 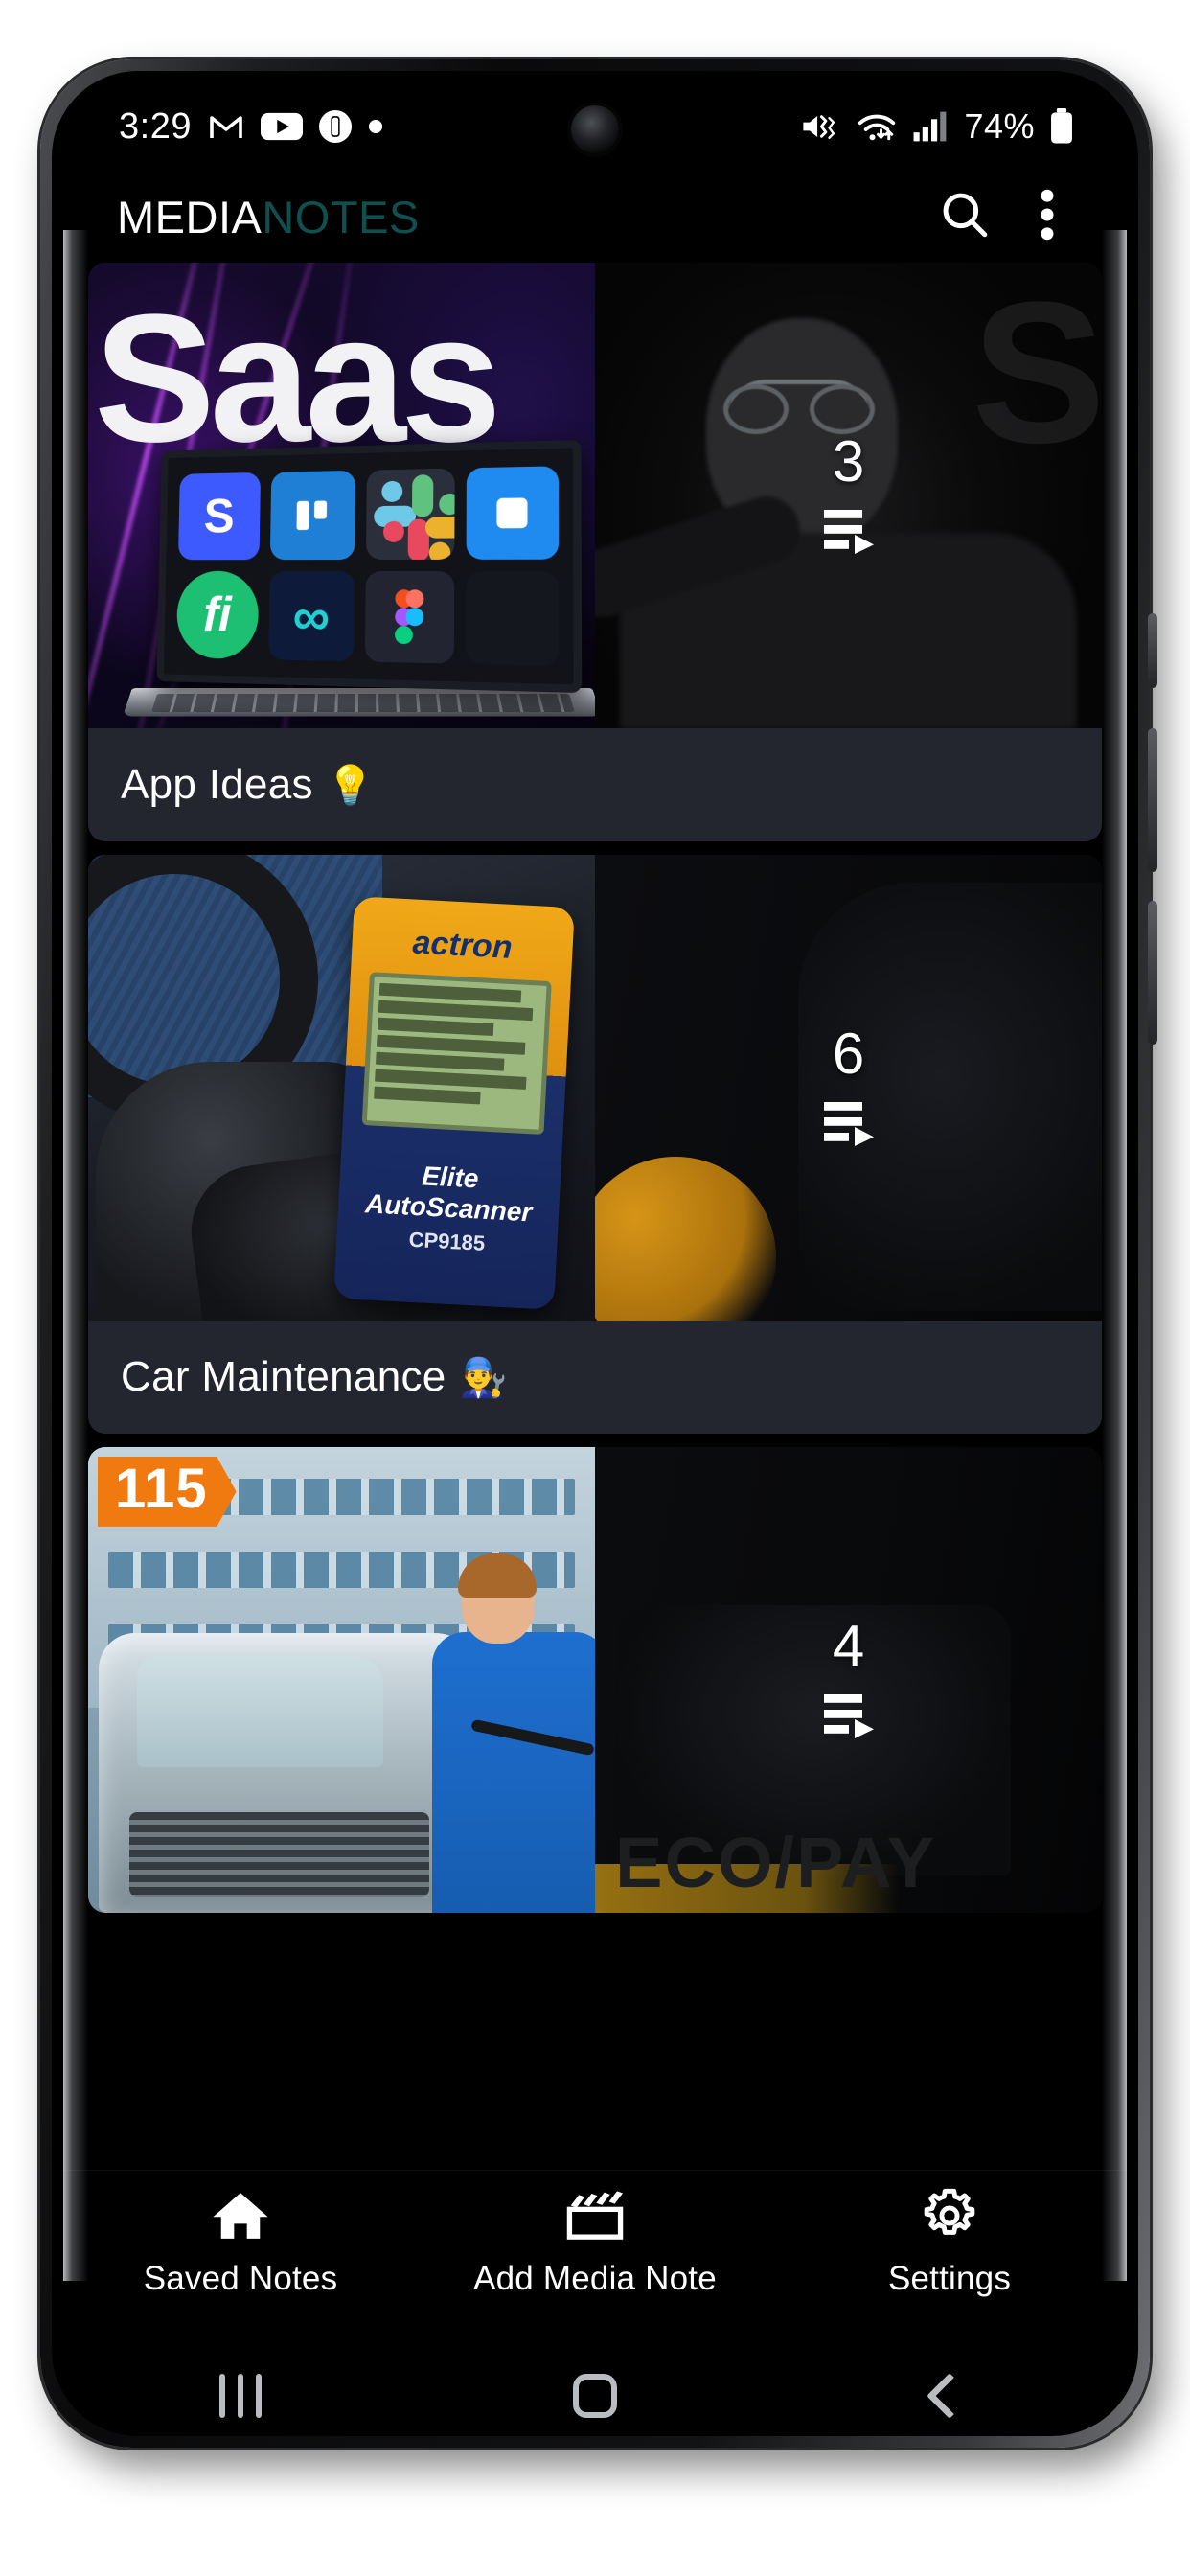 I want to click on app-title-media: MEDIA, so click(x=190, y=216).